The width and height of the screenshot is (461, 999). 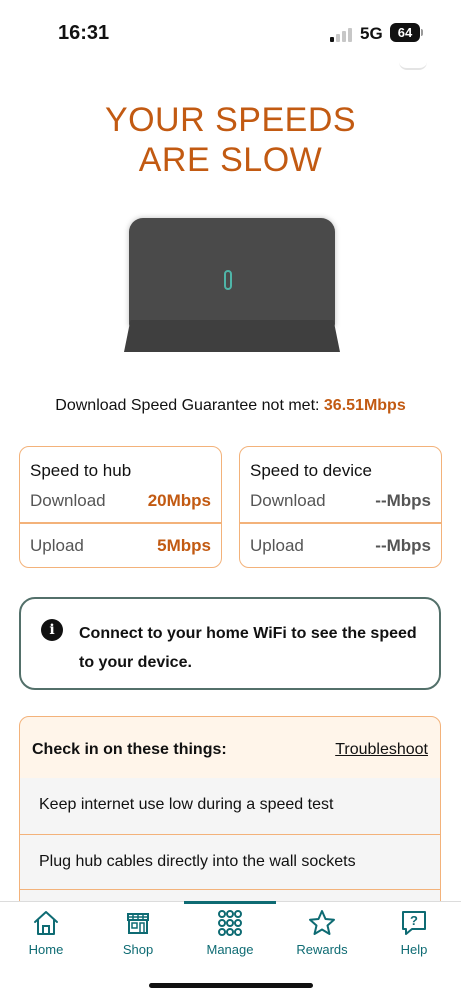 I want to click on grid-icon, so click(x=230, y=923).